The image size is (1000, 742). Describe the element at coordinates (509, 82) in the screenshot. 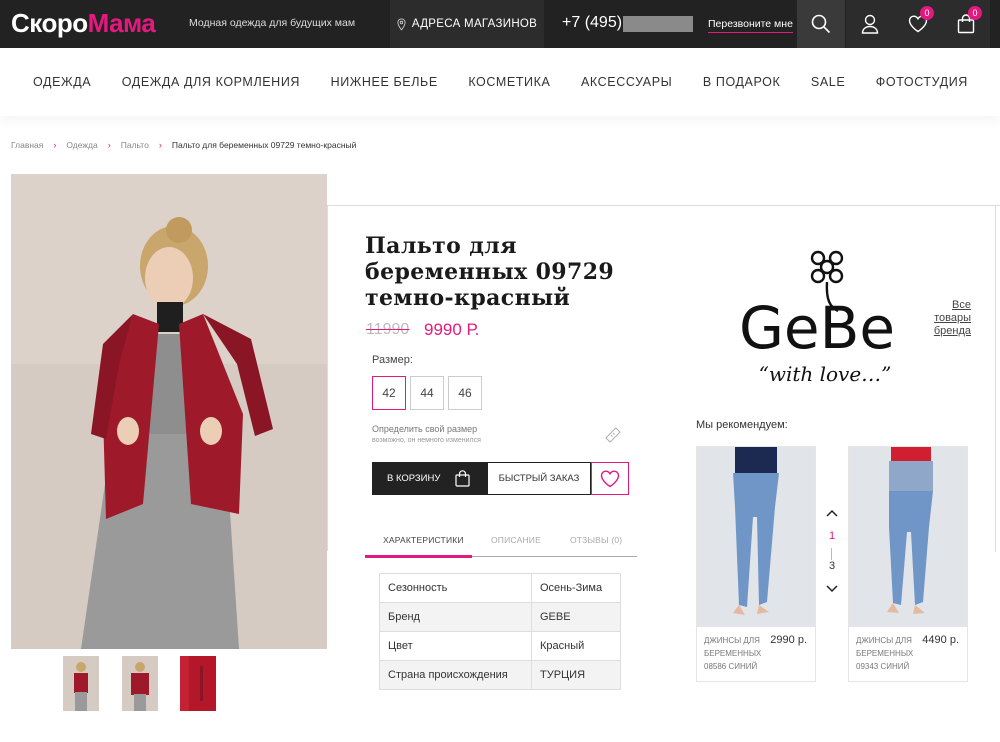

I see `nav-item-cosmetics: КОСМЕТИКА` at that location.